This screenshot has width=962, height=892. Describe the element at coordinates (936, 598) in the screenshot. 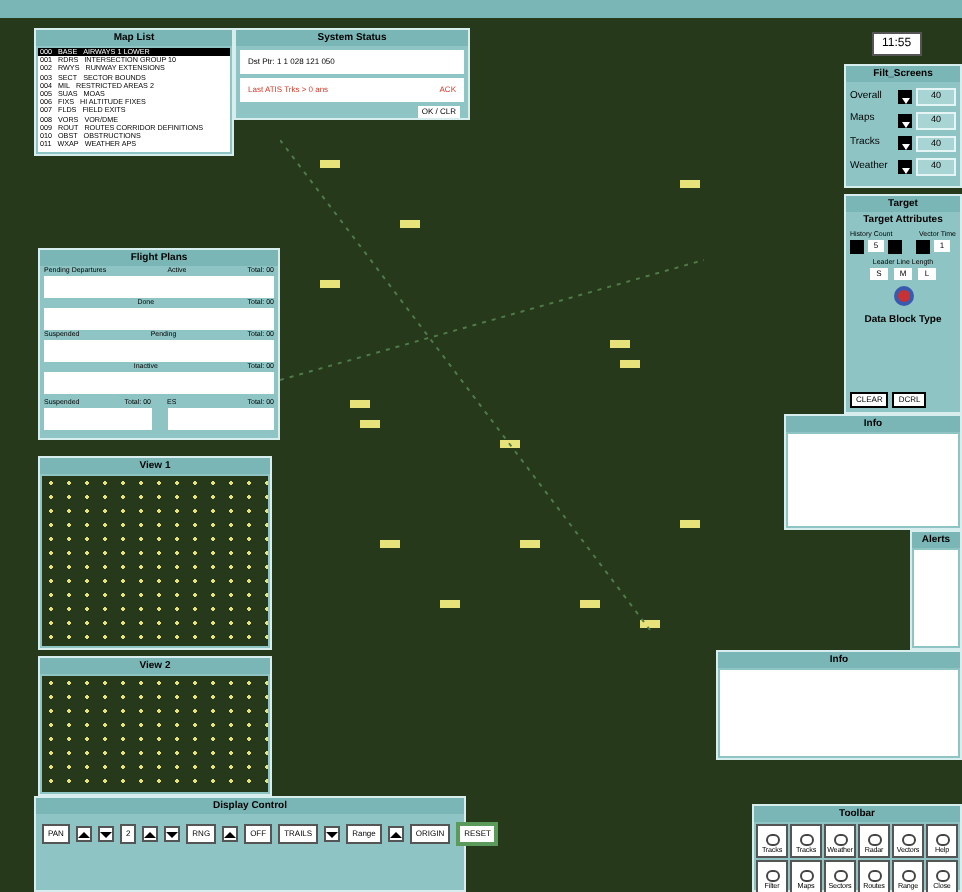

I see `popup-content` at that location.